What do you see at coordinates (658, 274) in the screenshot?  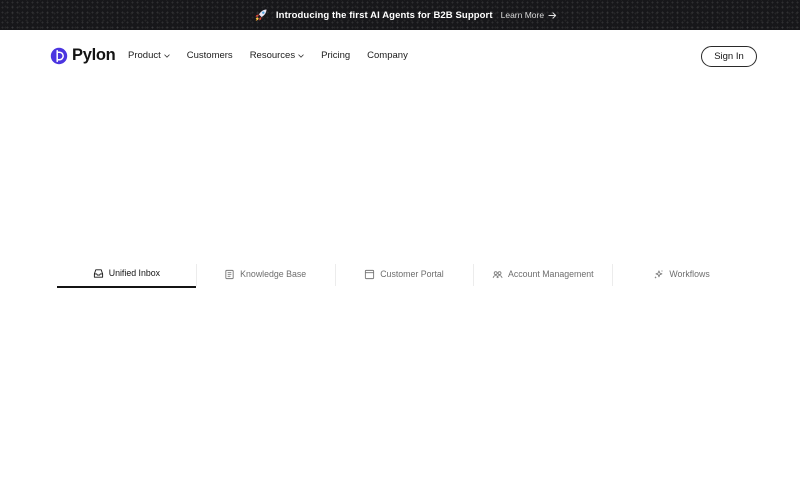 I see `sparkle-icon` at bounding box center [658, 274].